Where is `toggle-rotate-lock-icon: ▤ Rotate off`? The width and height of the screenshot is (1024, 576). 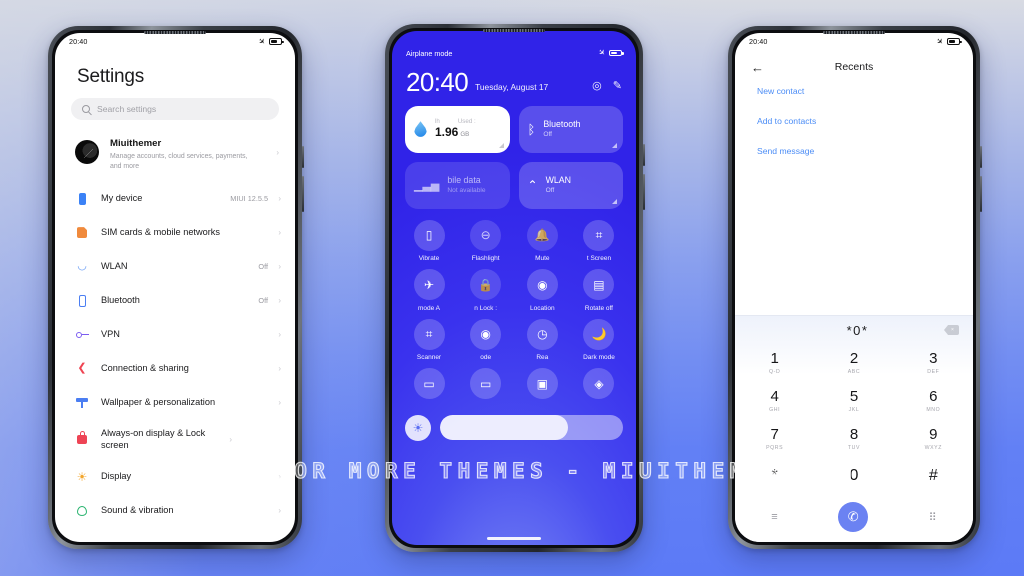 toggle-rotate-lock-icon: ▤ Rotate off is located at coordinates (599, 290).